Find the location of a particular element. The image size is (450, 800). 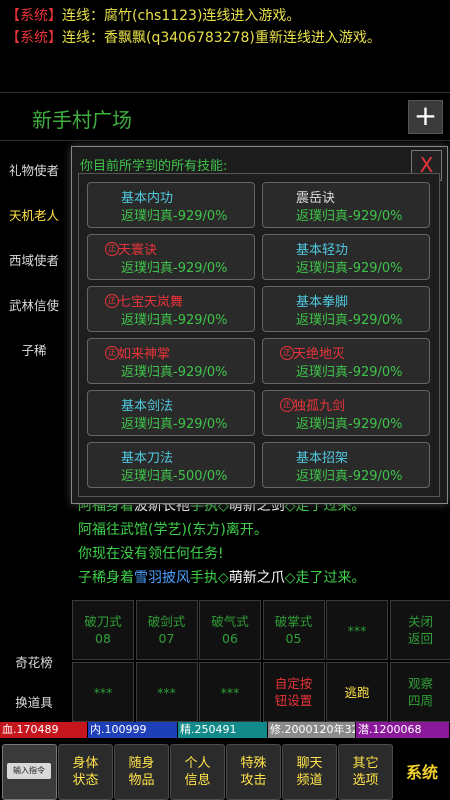

status-bar: 精.250491 is located at coordinates (223, 730).